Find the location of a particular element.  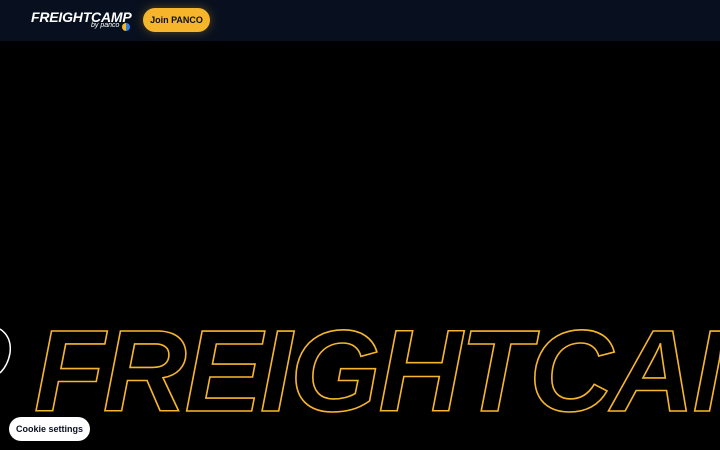

join-panco-button: Join PANCO is located at coordinates (176, 20).